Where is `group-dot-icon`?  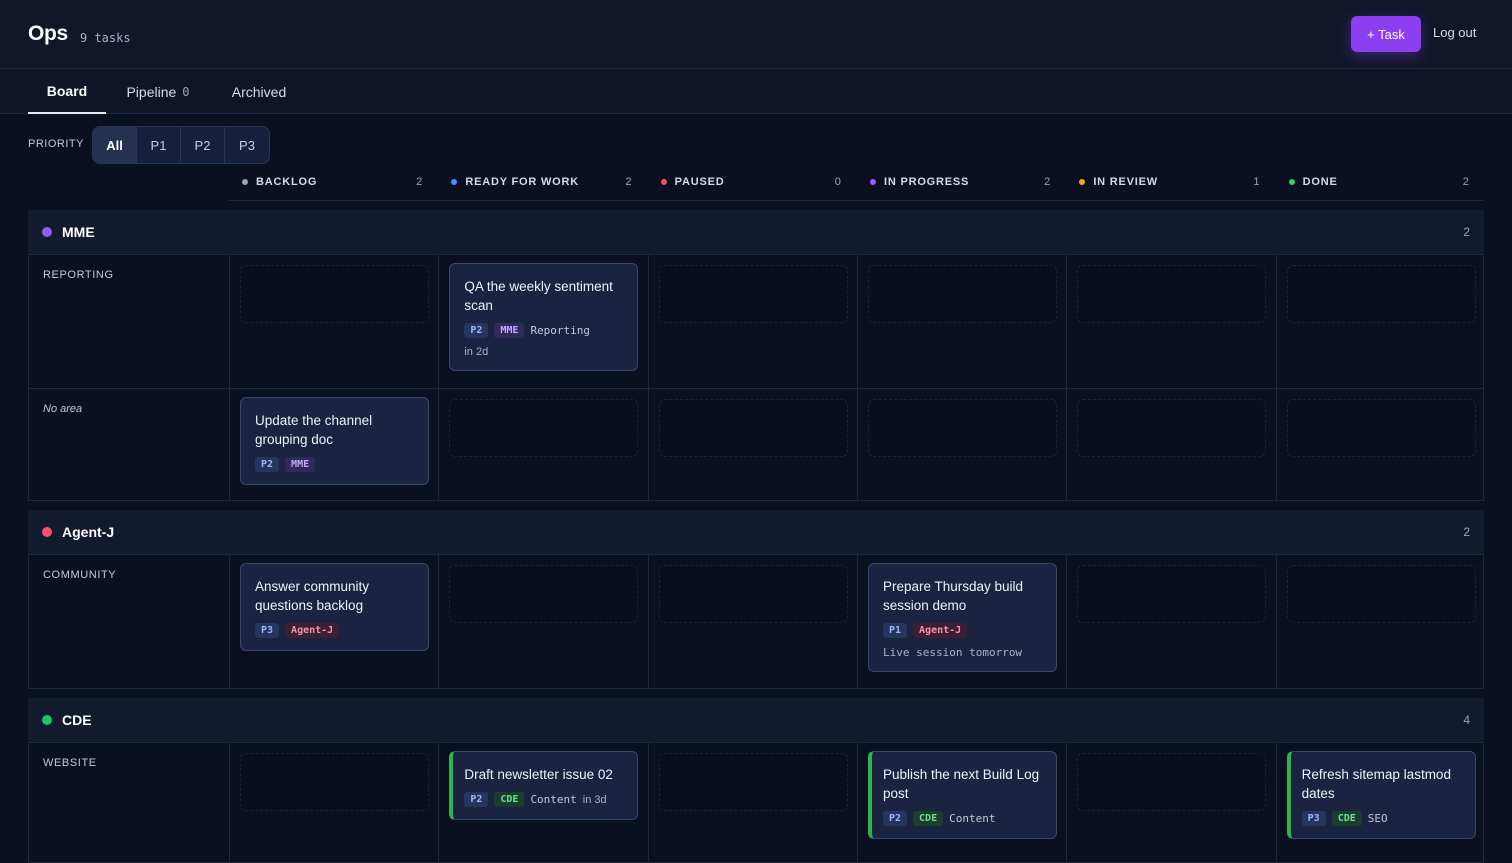
group-dot-icon is located at coordinates (47, 232).